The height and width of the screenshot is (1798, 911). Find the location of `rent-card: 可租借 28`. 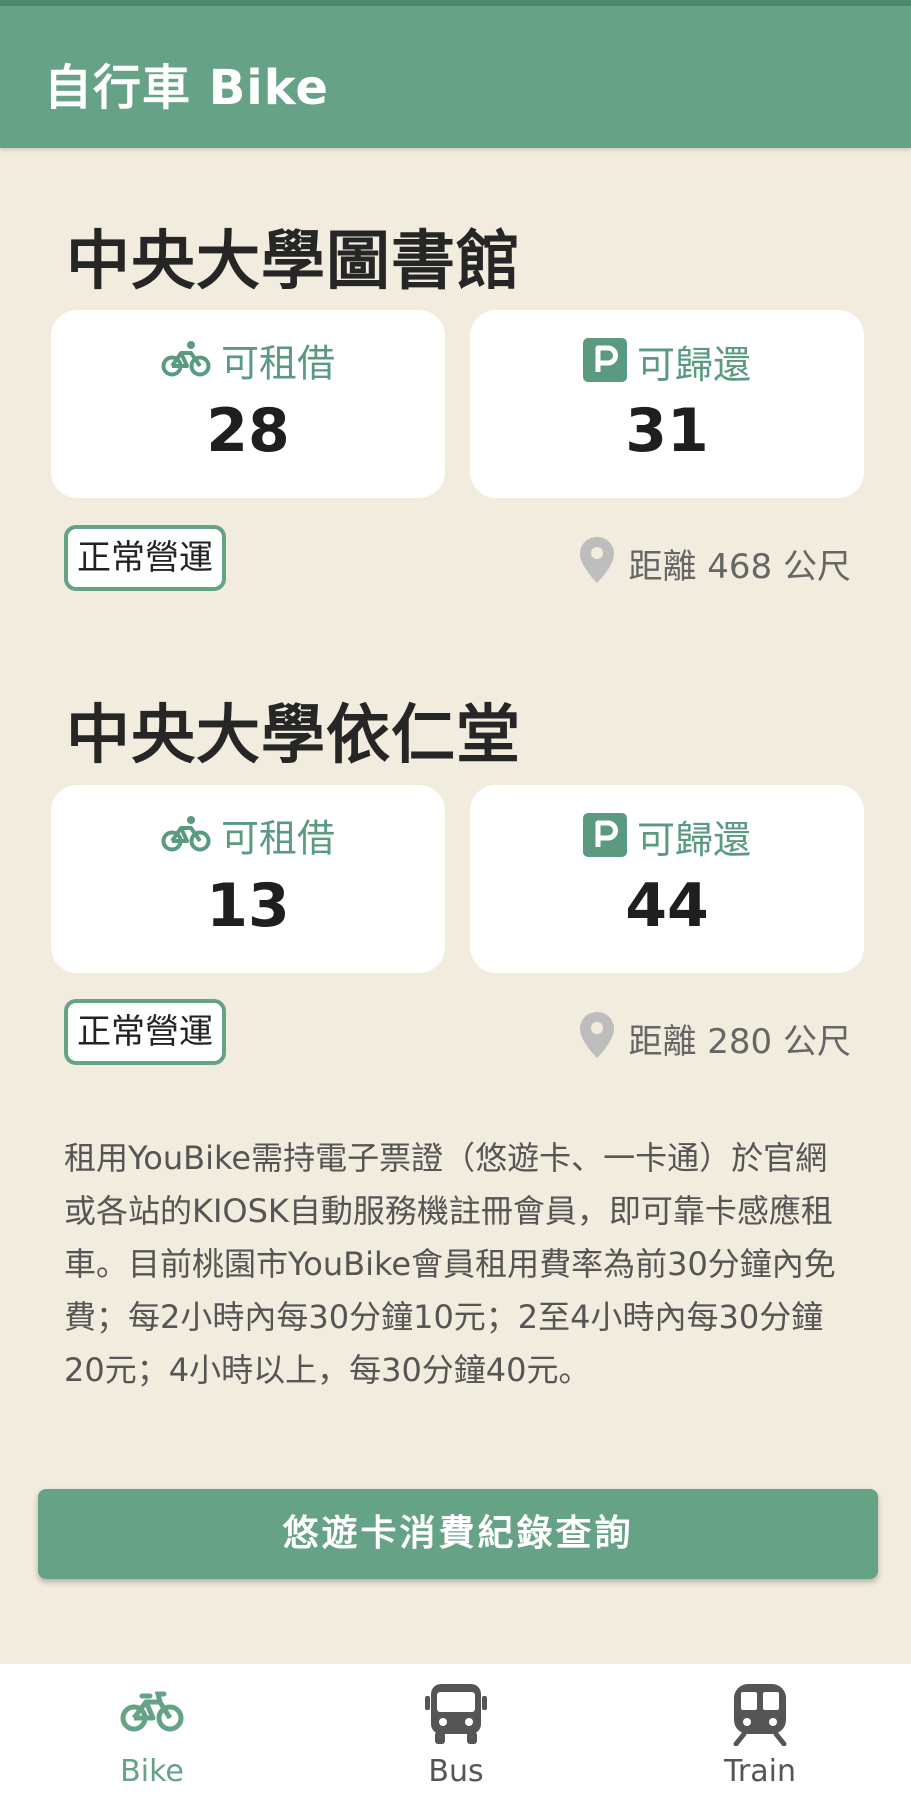

rent-card: 可租借 28 is located at coordinates (248, 404).